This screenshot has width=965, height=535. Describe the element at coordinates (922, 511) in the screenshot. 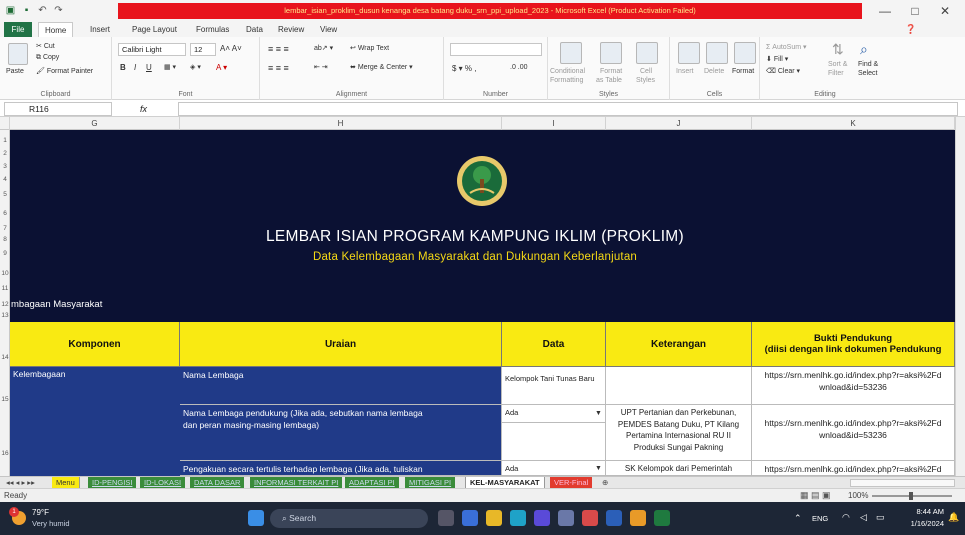

I see `clock-time: 8:44 AM` at that location.